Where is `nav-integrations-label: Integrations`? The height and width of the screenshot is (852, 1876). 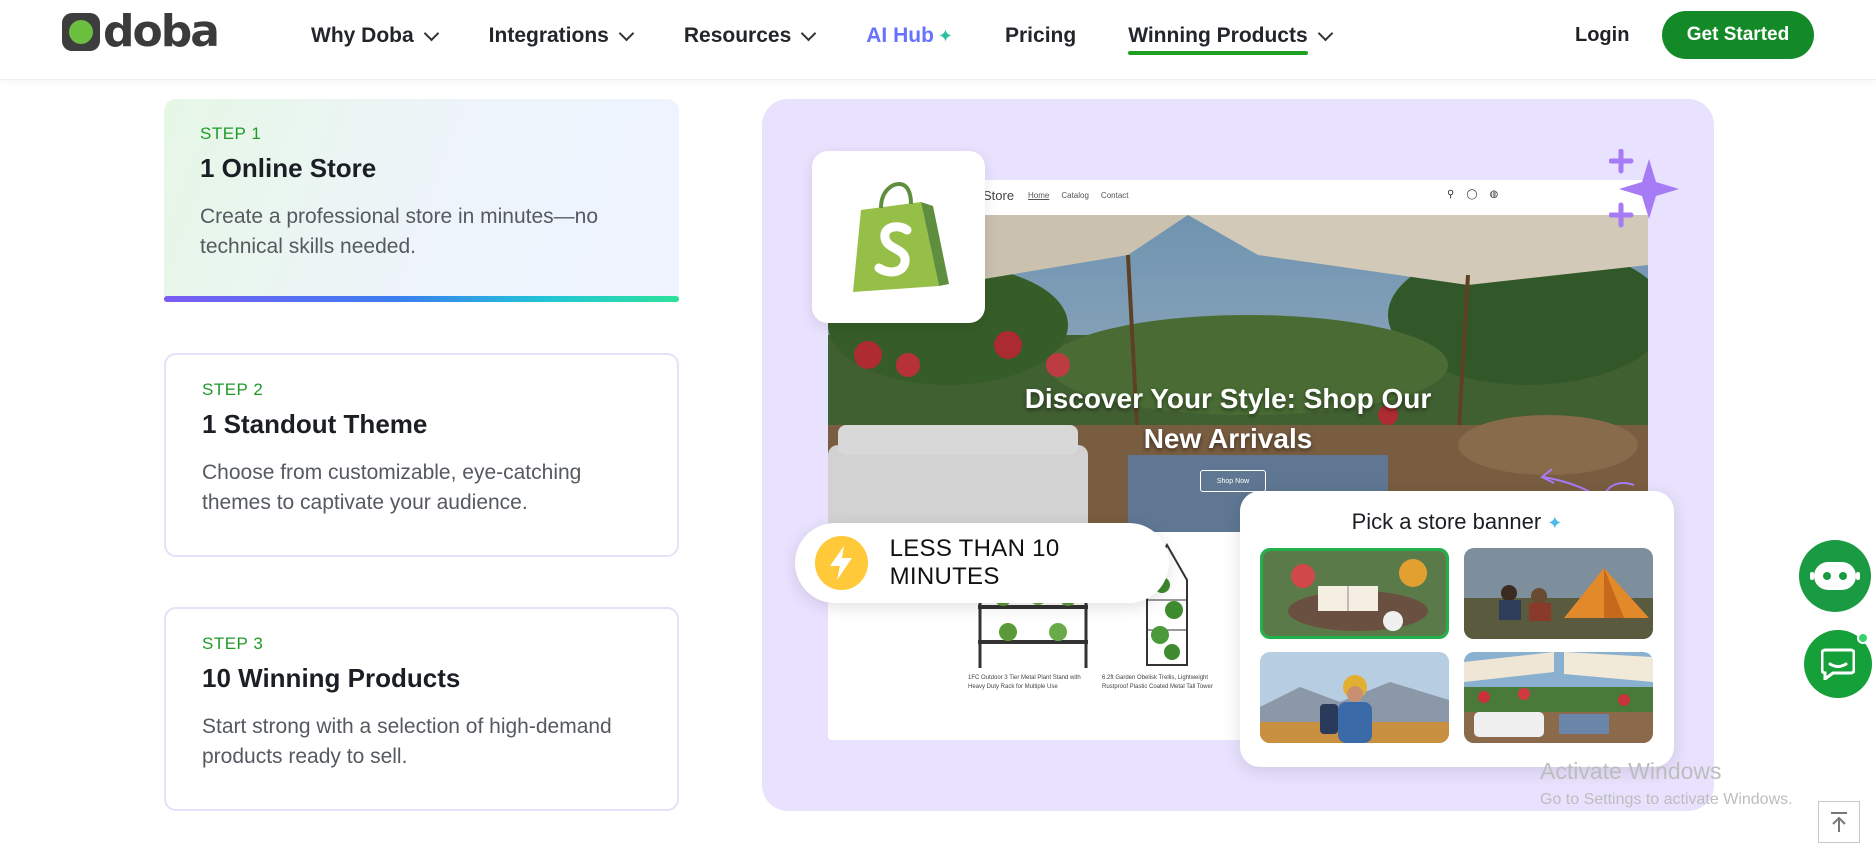 nav-integrations-label: Integrations is located at coordinates (548, 35).